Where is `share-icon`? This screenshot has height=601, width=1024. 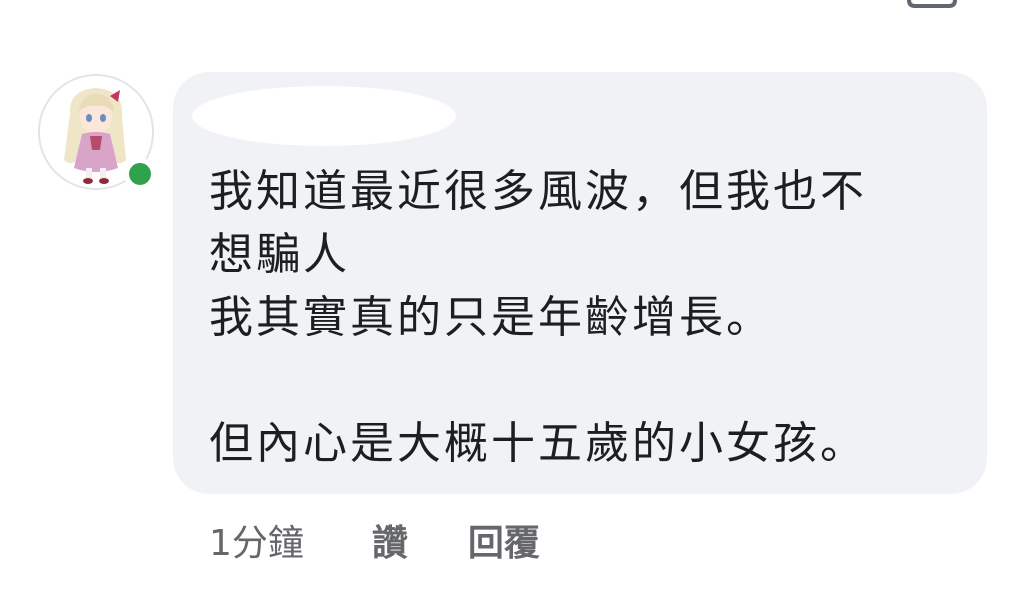 share-icon is located at coordinates (932, 5).